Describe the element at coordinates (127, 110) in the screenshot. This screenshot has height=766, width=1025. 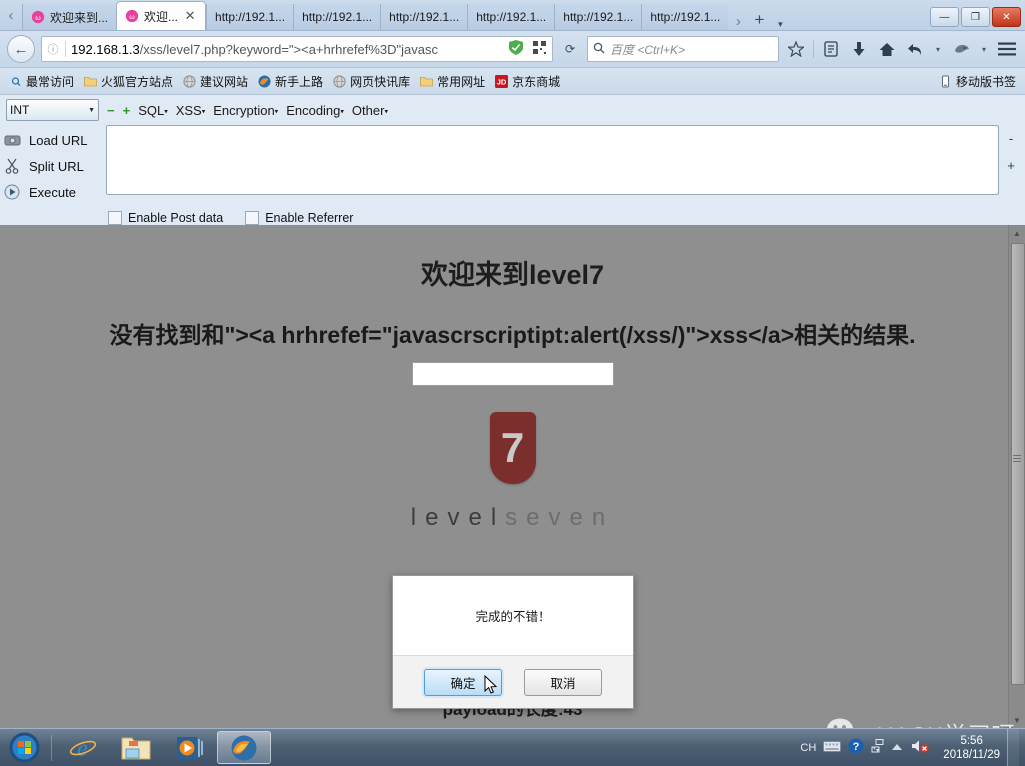
I see `plus-icon: +` at that location.